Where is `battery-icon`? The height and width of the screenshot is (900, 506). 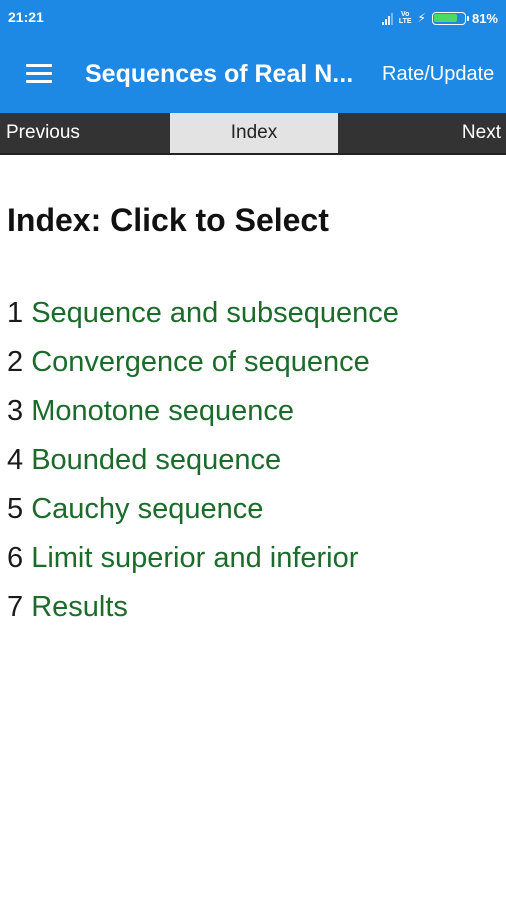 battery-icon is located at coordinates (450, 18).